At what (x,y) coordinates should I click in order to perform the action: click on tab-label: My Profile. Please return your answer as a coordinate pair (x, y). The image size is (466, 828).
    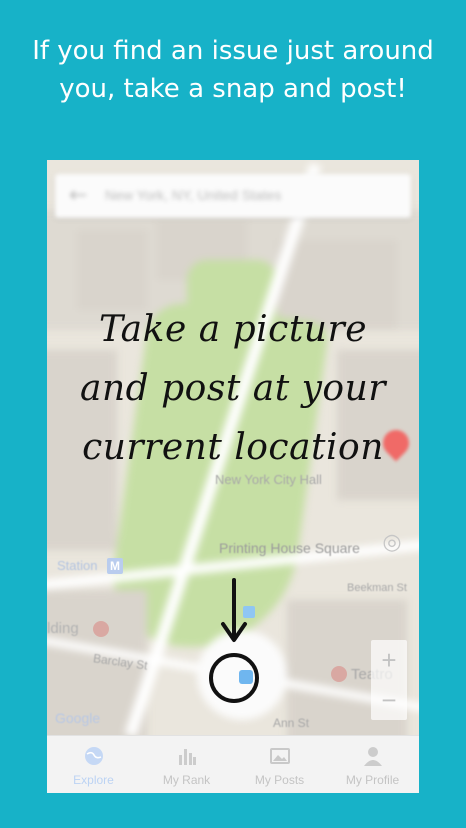
    Looking at the image, I should click on (372, 780).